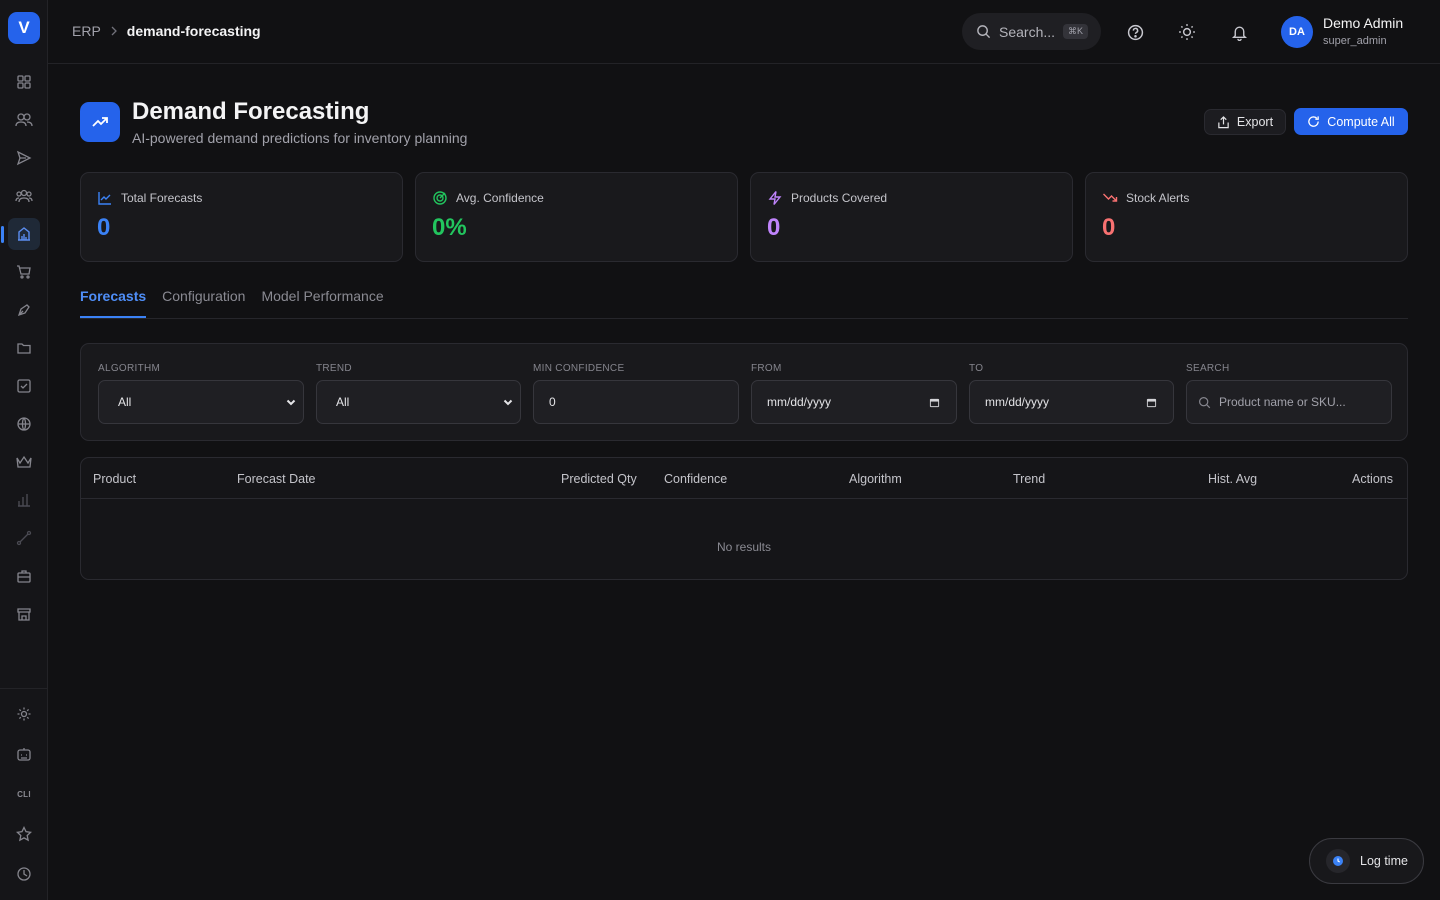 The image size is (1440, 900). What do you see at coordinates (1245, 122) in the screenshot?
I see `export-button: Export` at bounding box center [1245, 122].